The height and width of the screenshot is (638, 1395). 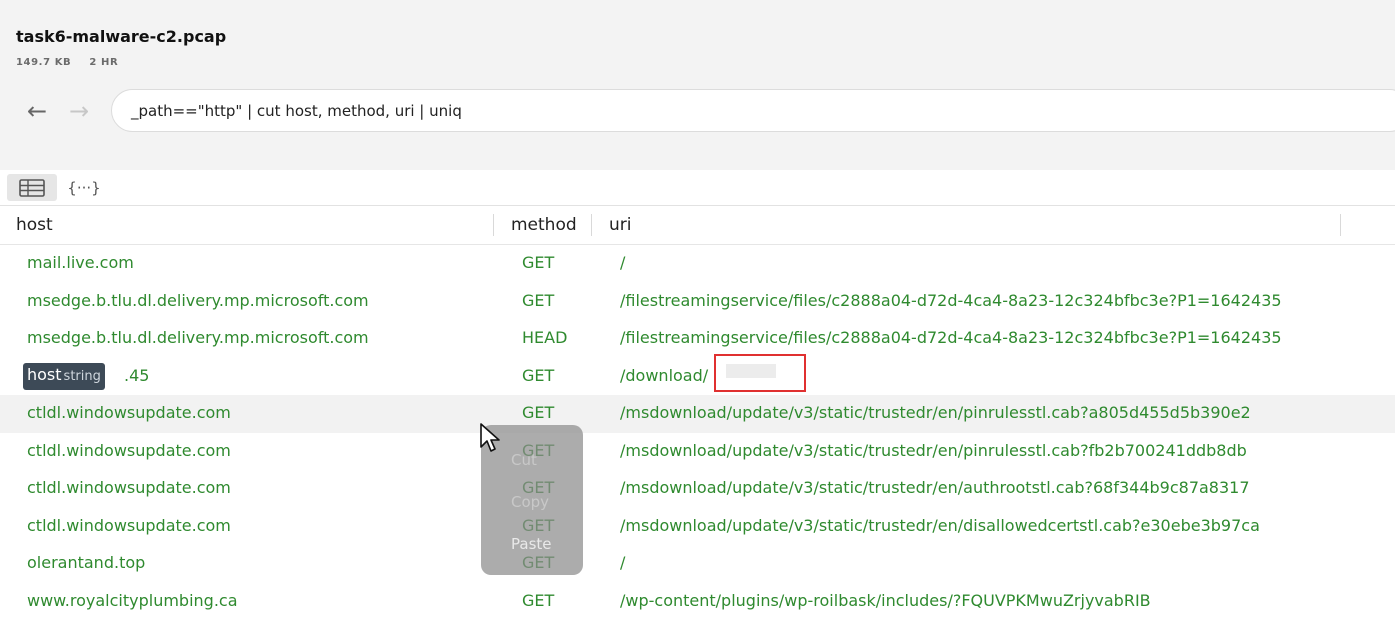 I want to click on results-table-header: host method uri, so click(x=697, y=225).